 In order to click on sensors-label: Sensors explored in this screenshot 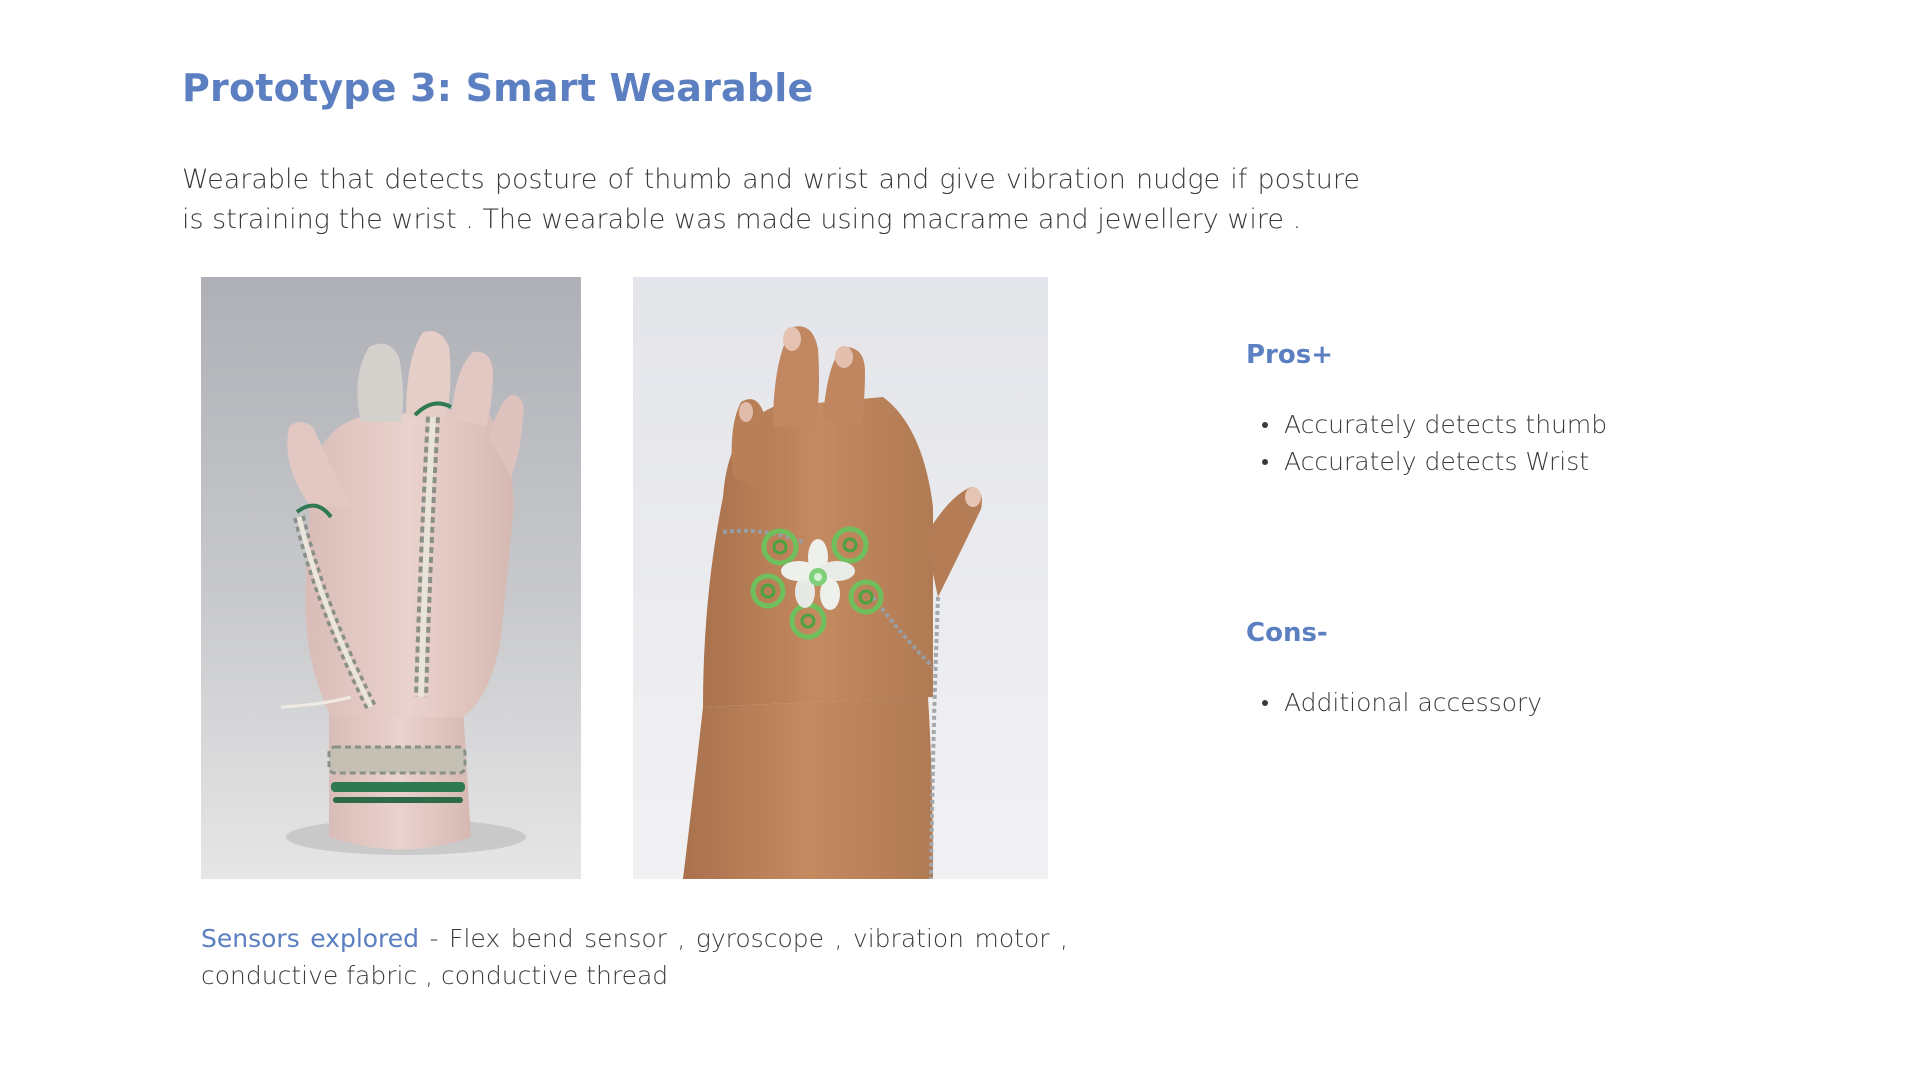, I will do `click(310, 938)`.